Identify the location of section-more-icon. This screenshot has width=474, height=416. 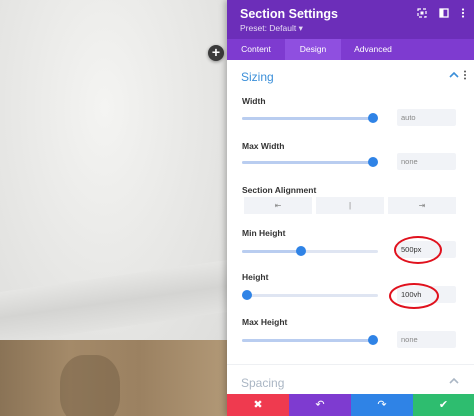
(465, 76).